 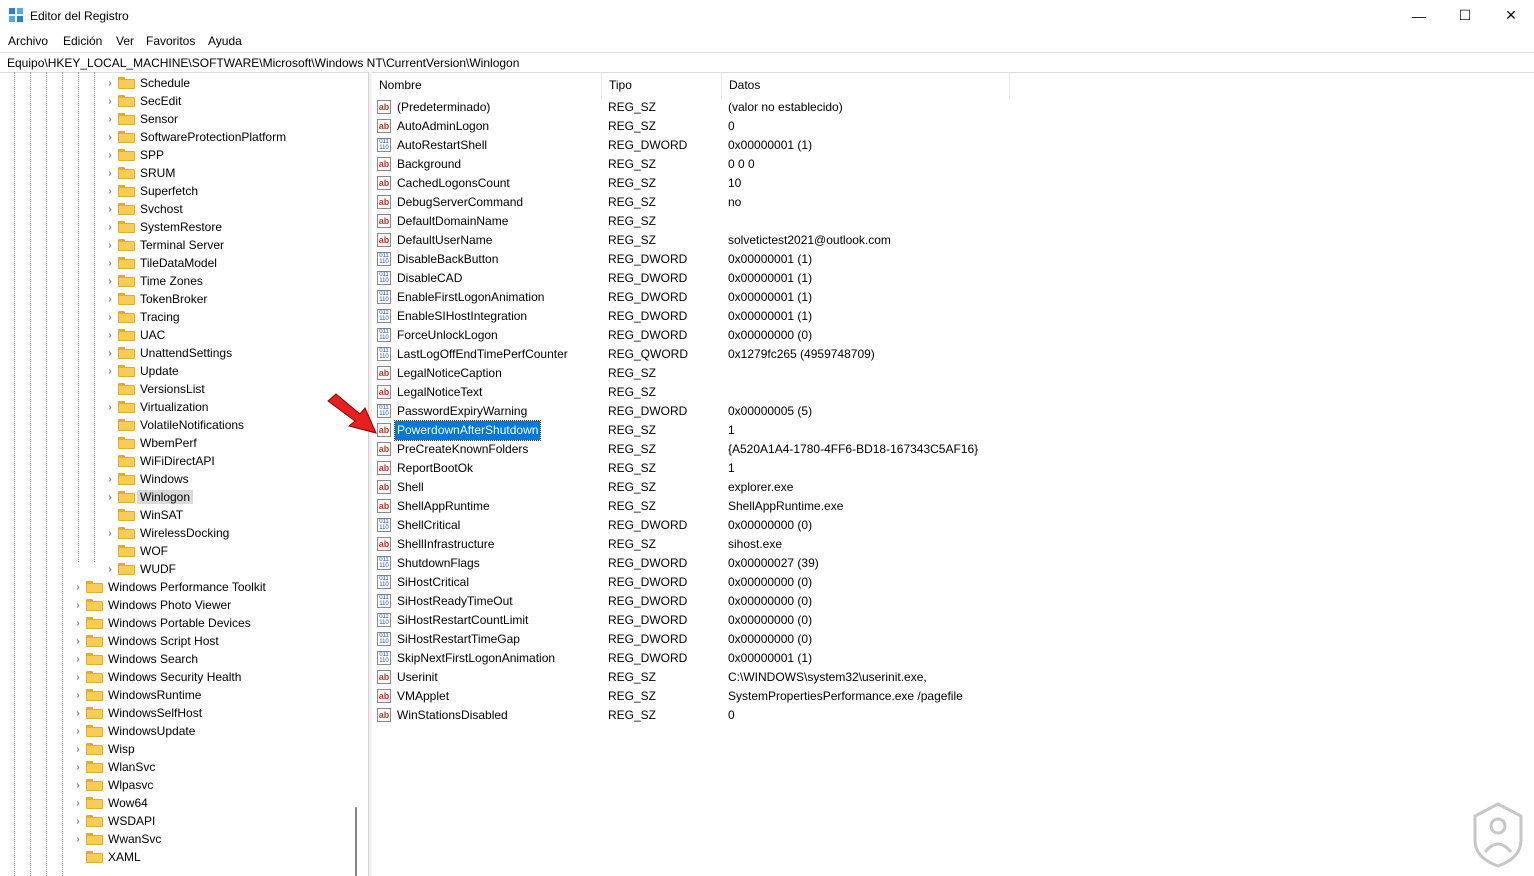 What do you see at coordinates (439, 392) in the screenshot?
I see `value-name: LegalNoticeText` at bounding box center [439, 392].